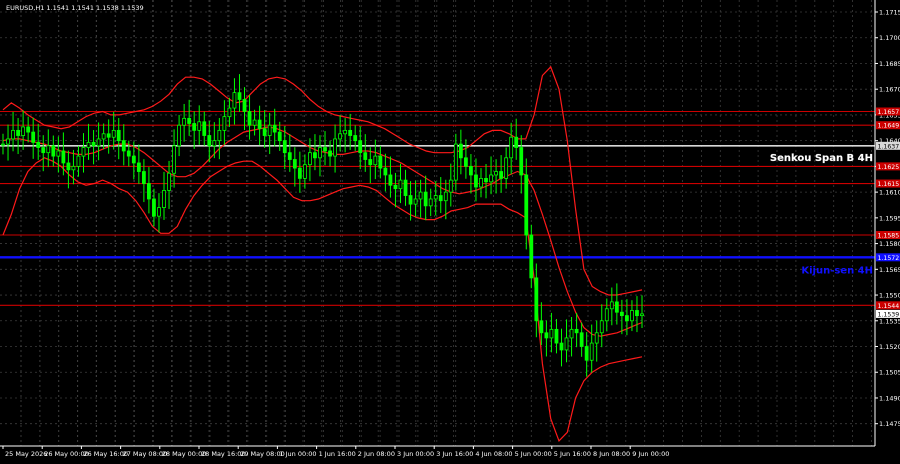 The width and height of the screenshot is (900, 464). What do you see at coordinates (889, 270) in the screenshot?
I see `y-tick-label: 1.1565` at bounding box center [889, 270].